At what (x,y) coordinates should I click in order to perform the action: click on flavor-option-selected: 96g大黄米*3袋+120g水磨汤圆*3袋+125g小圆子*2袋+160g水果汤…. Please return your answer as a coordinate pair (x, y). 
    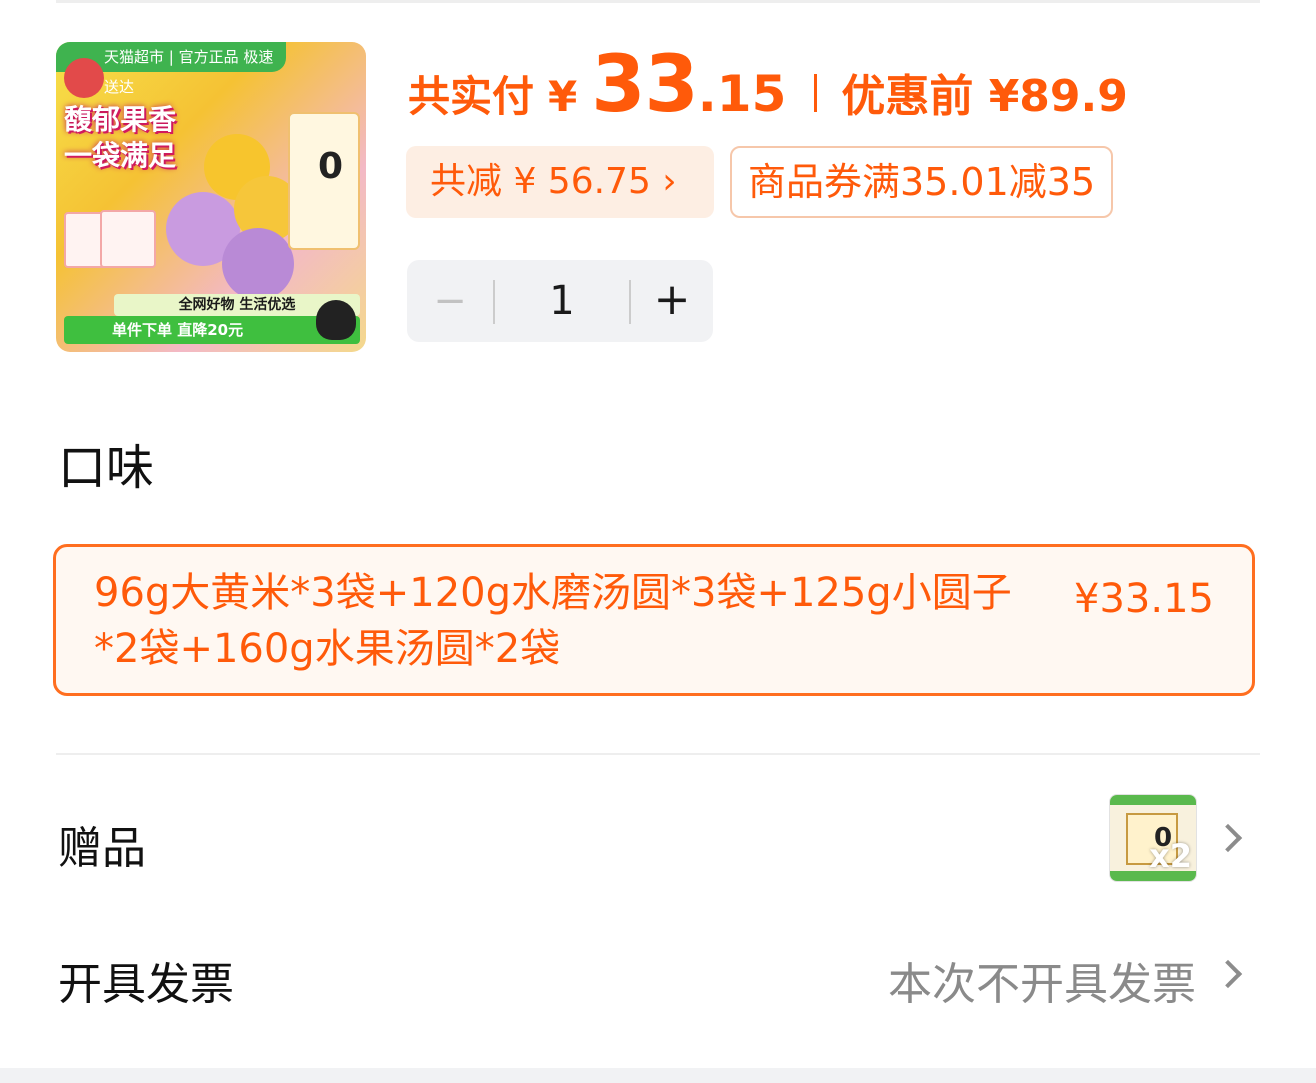
    Looking at the image, I should click on (654, 620).